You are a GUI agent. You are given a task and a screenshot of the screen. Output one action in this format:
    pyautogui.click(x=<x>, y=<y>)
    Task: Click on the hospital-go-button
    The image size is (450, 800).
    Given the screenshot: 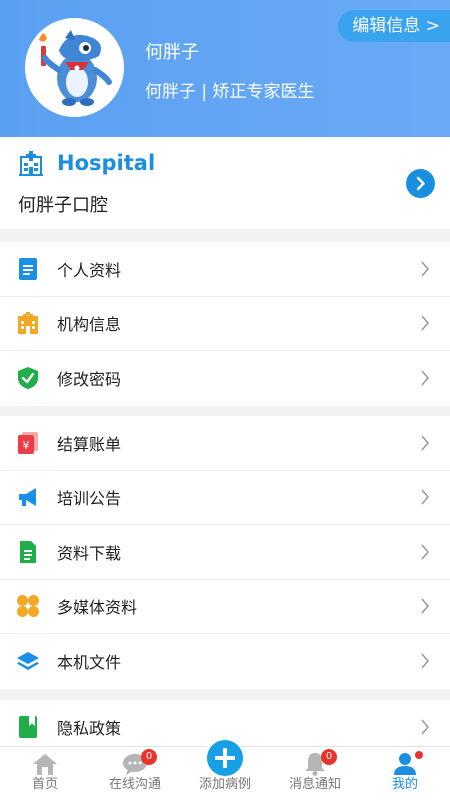 What is the action you would take?
    pyautogui.click(x=420, y=183)
    